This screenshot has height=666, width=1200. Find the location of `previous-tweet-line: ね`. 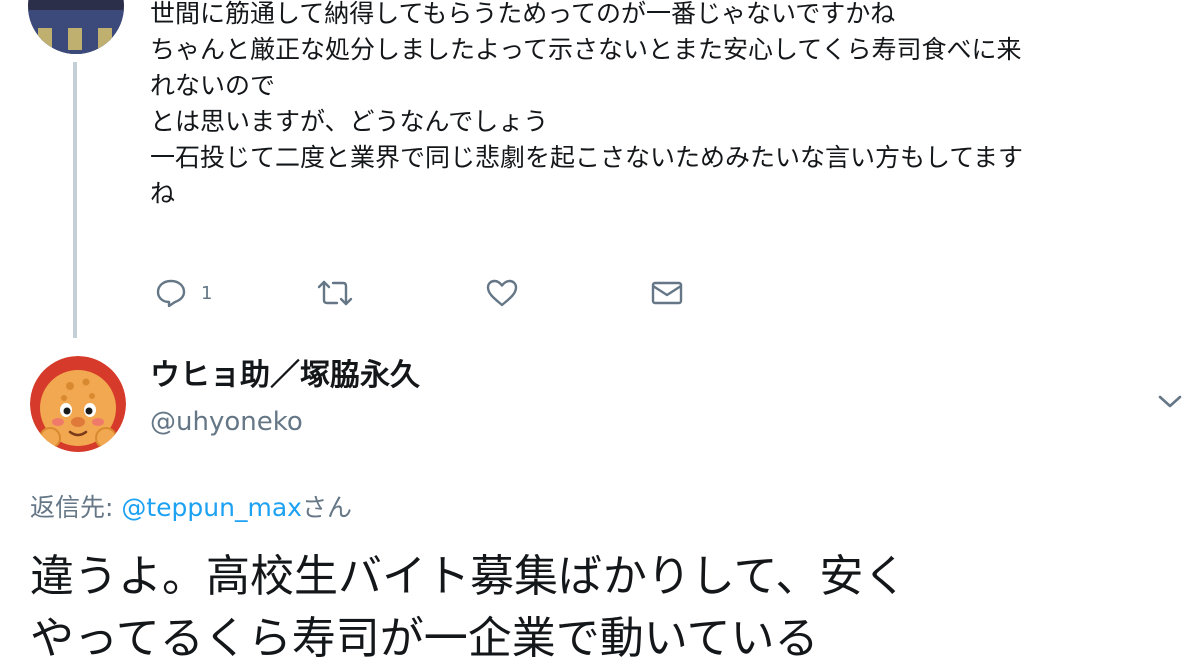

previous-tweet-line: ね is located at coordinates (163, 193).